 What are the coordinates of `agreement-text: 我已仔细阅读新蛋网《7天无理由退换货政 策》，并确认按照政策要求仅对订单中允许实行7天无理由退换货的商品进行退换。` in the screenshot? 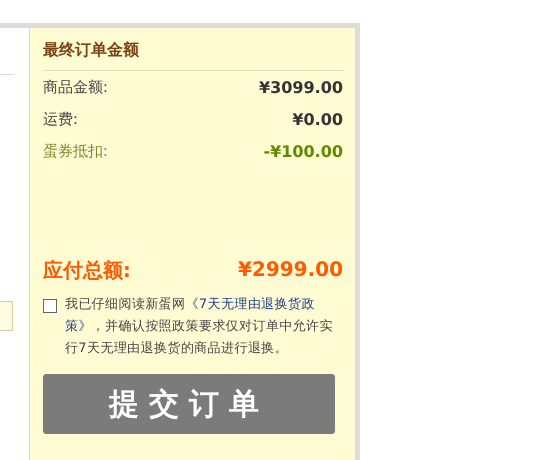 It's located at (199, 327).